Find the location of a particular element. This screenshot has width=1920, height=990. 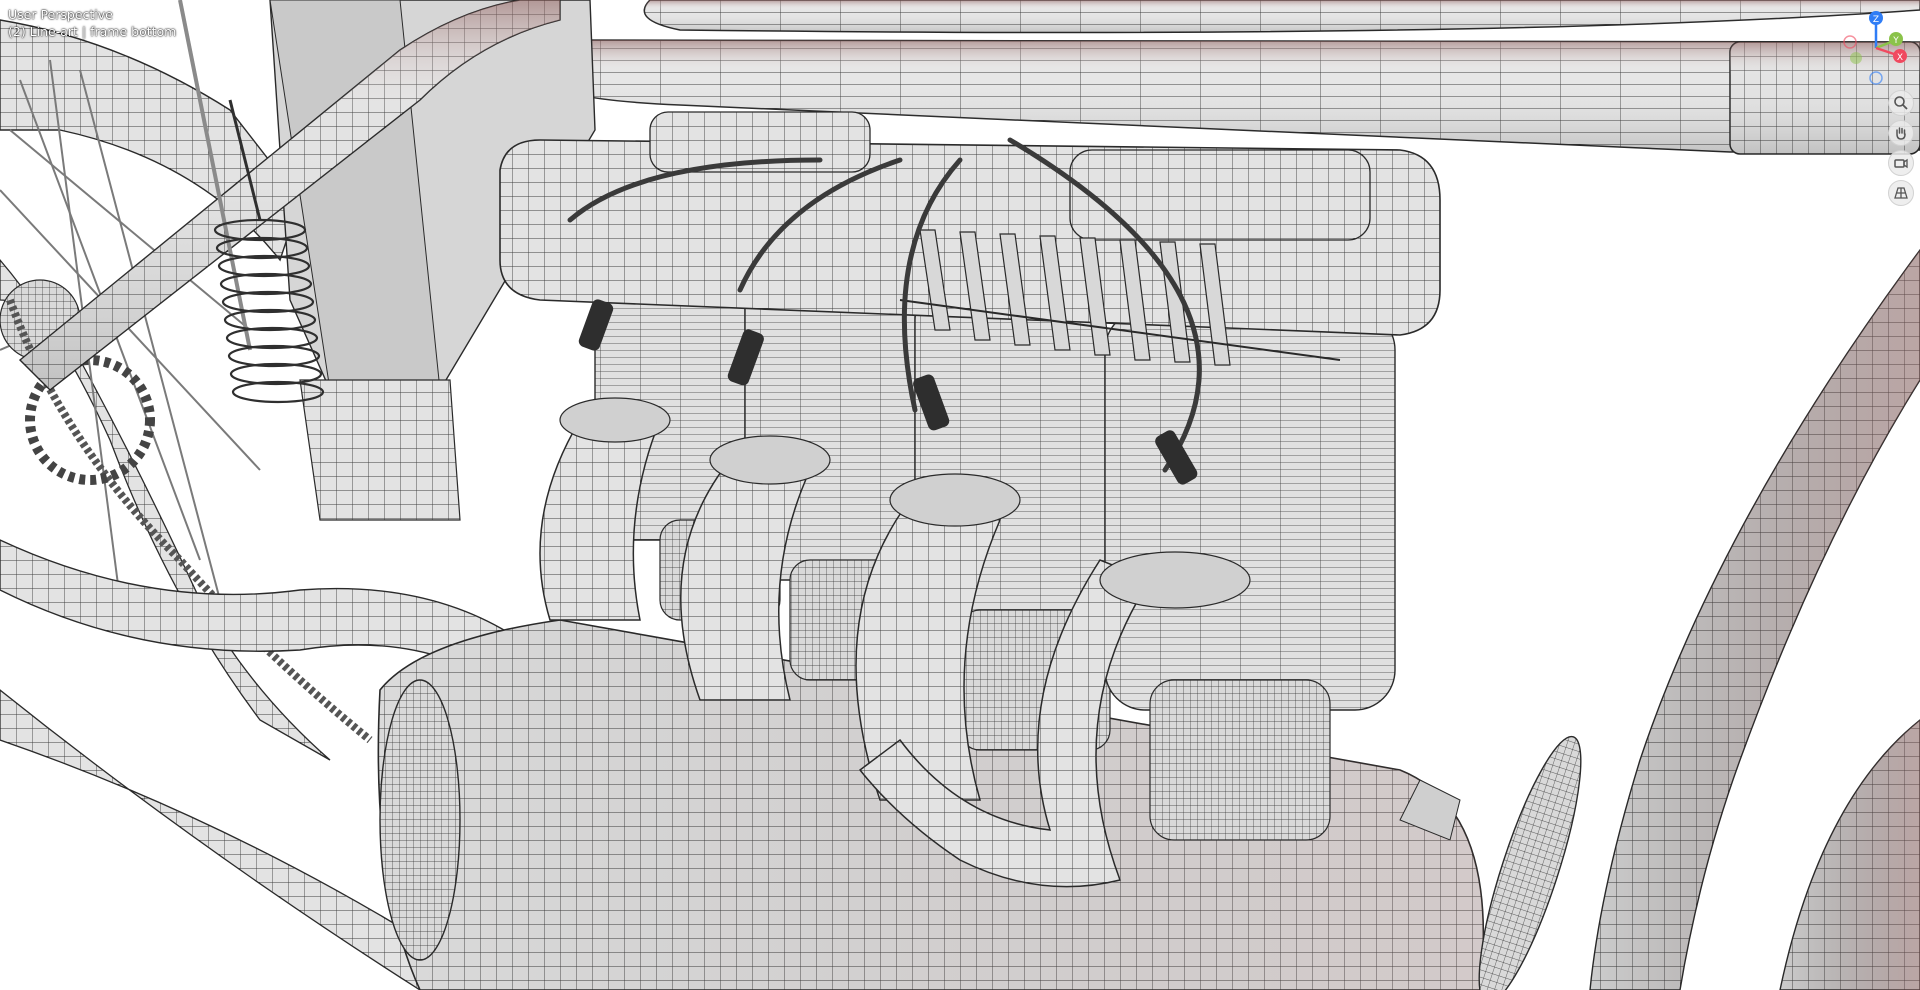

axis-neg-x-handle is located at coordinates (1850, 42).